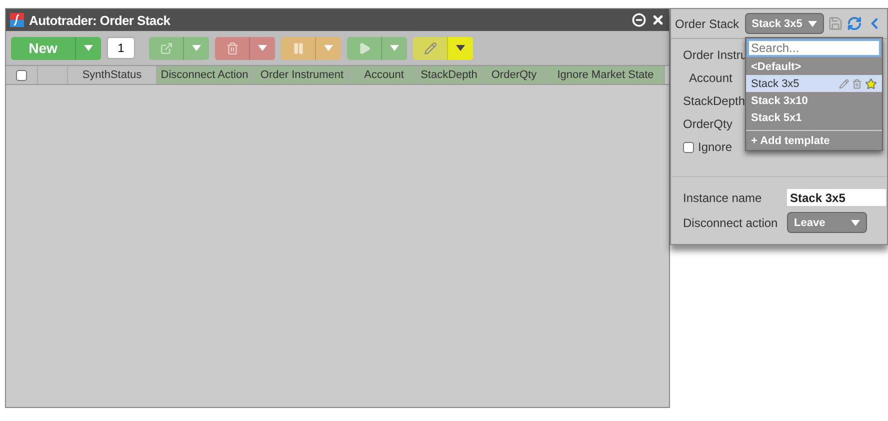 Image resolution: width=888 pixels, height=421 pixels. Describe the element at coordinates (814, 117) in the screenshot. I see `menu-item: Stack 5x1` at that location.